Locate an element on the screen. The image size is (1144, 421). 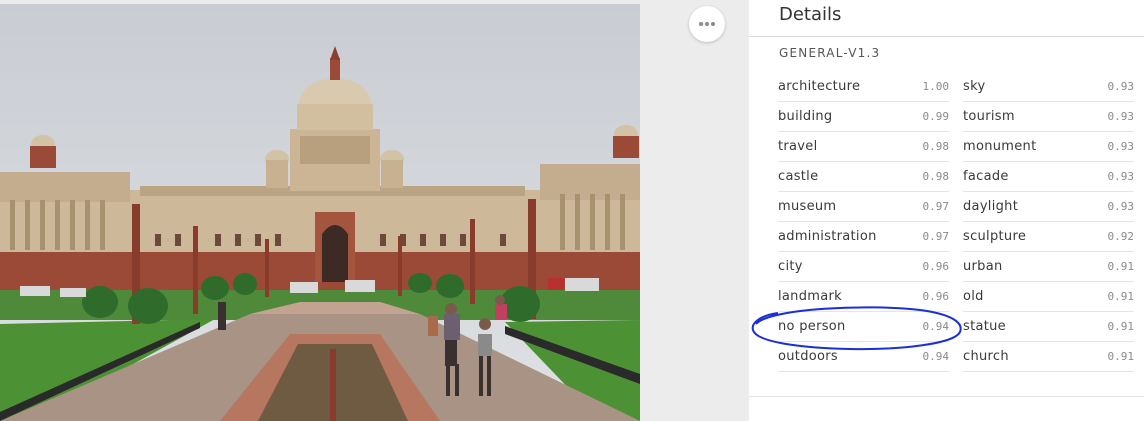
concept-row: architecture 1.00 is located at coordinates (863, 87).